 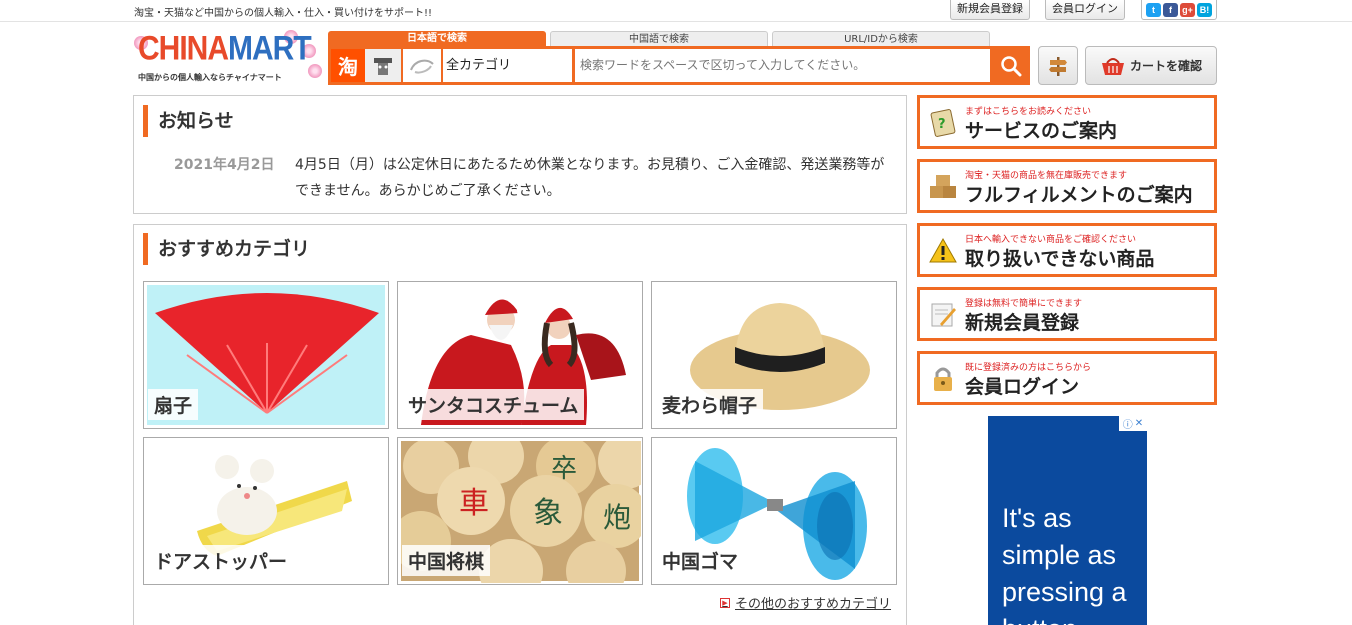 I want to click on twitter-icon: t, so click(x=1153, y=9).